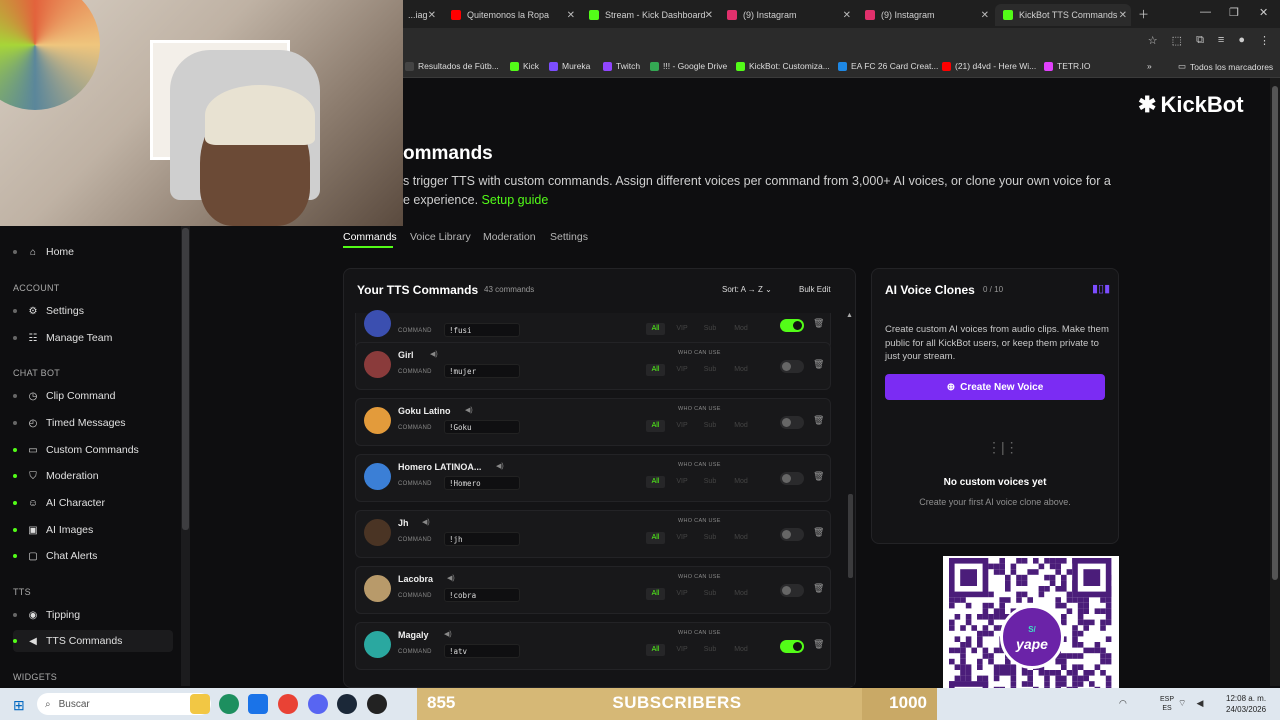 This screenshot has width=1280, height=720. What do you see at coordinates (1221, 40) in the screenshot?
I see `media-icon: ≡` at bounding box center [1221, 40].